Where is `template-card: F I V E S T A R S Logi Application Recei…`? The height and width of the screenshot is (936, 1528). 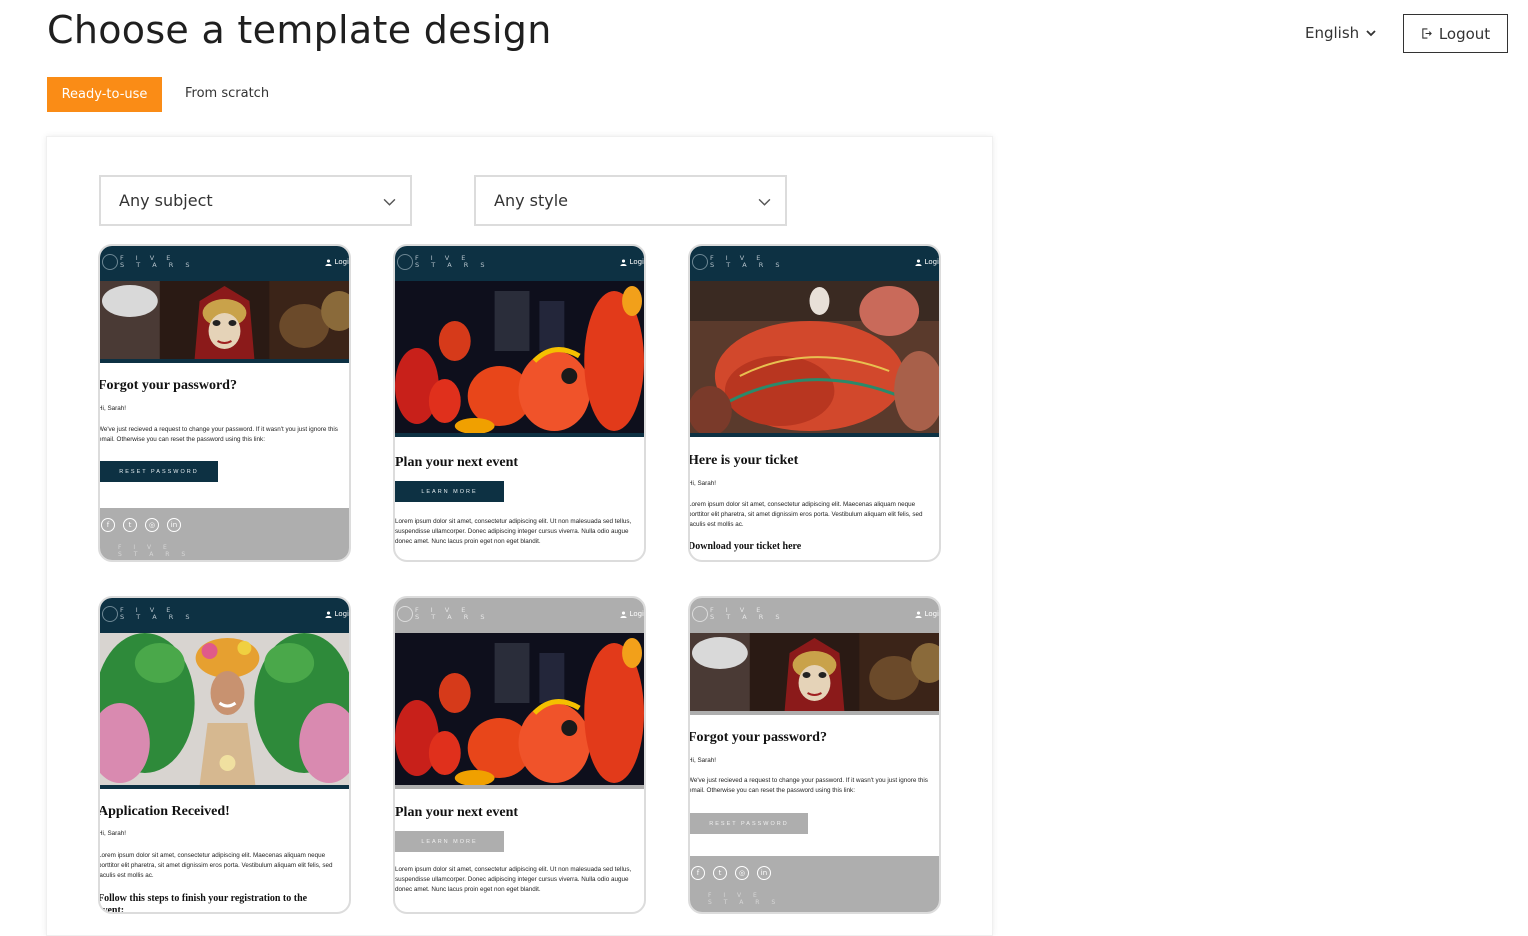 template-card: F I V E S T A R S Logi Application Recei… is located at coordinates (224, 755).